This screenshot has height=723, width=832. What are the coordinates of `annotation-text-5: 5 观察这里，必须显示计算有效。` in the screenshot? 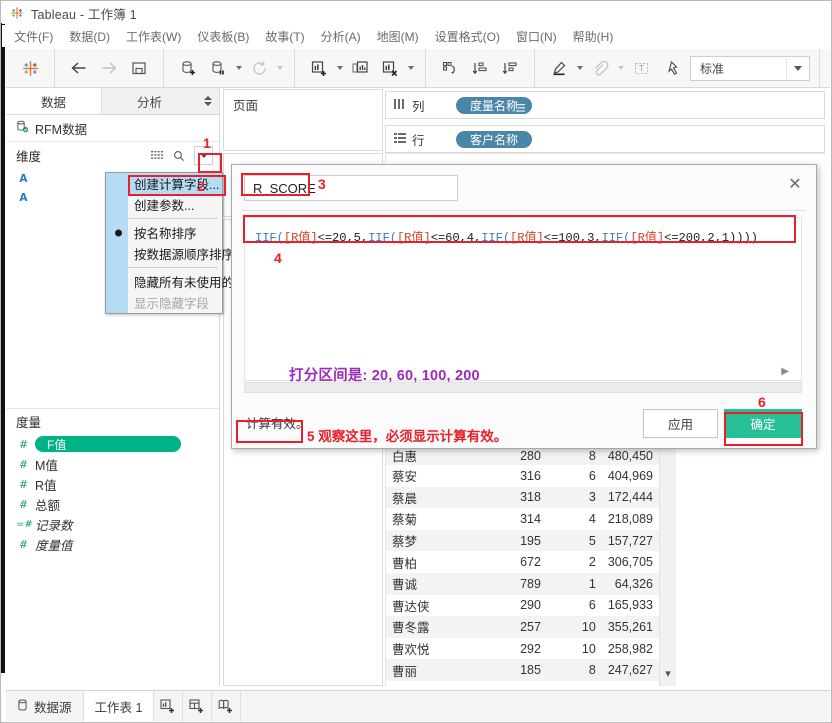 It's located at (407, 436).